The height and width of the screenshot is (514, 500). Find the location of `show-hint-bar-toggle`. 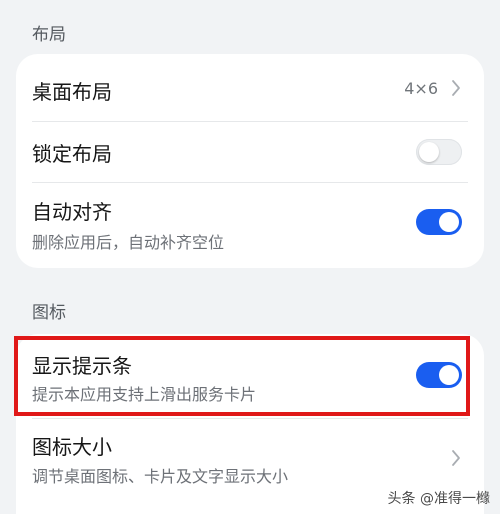

show-hint-bar-toggle is located at coordinates (439, 375).